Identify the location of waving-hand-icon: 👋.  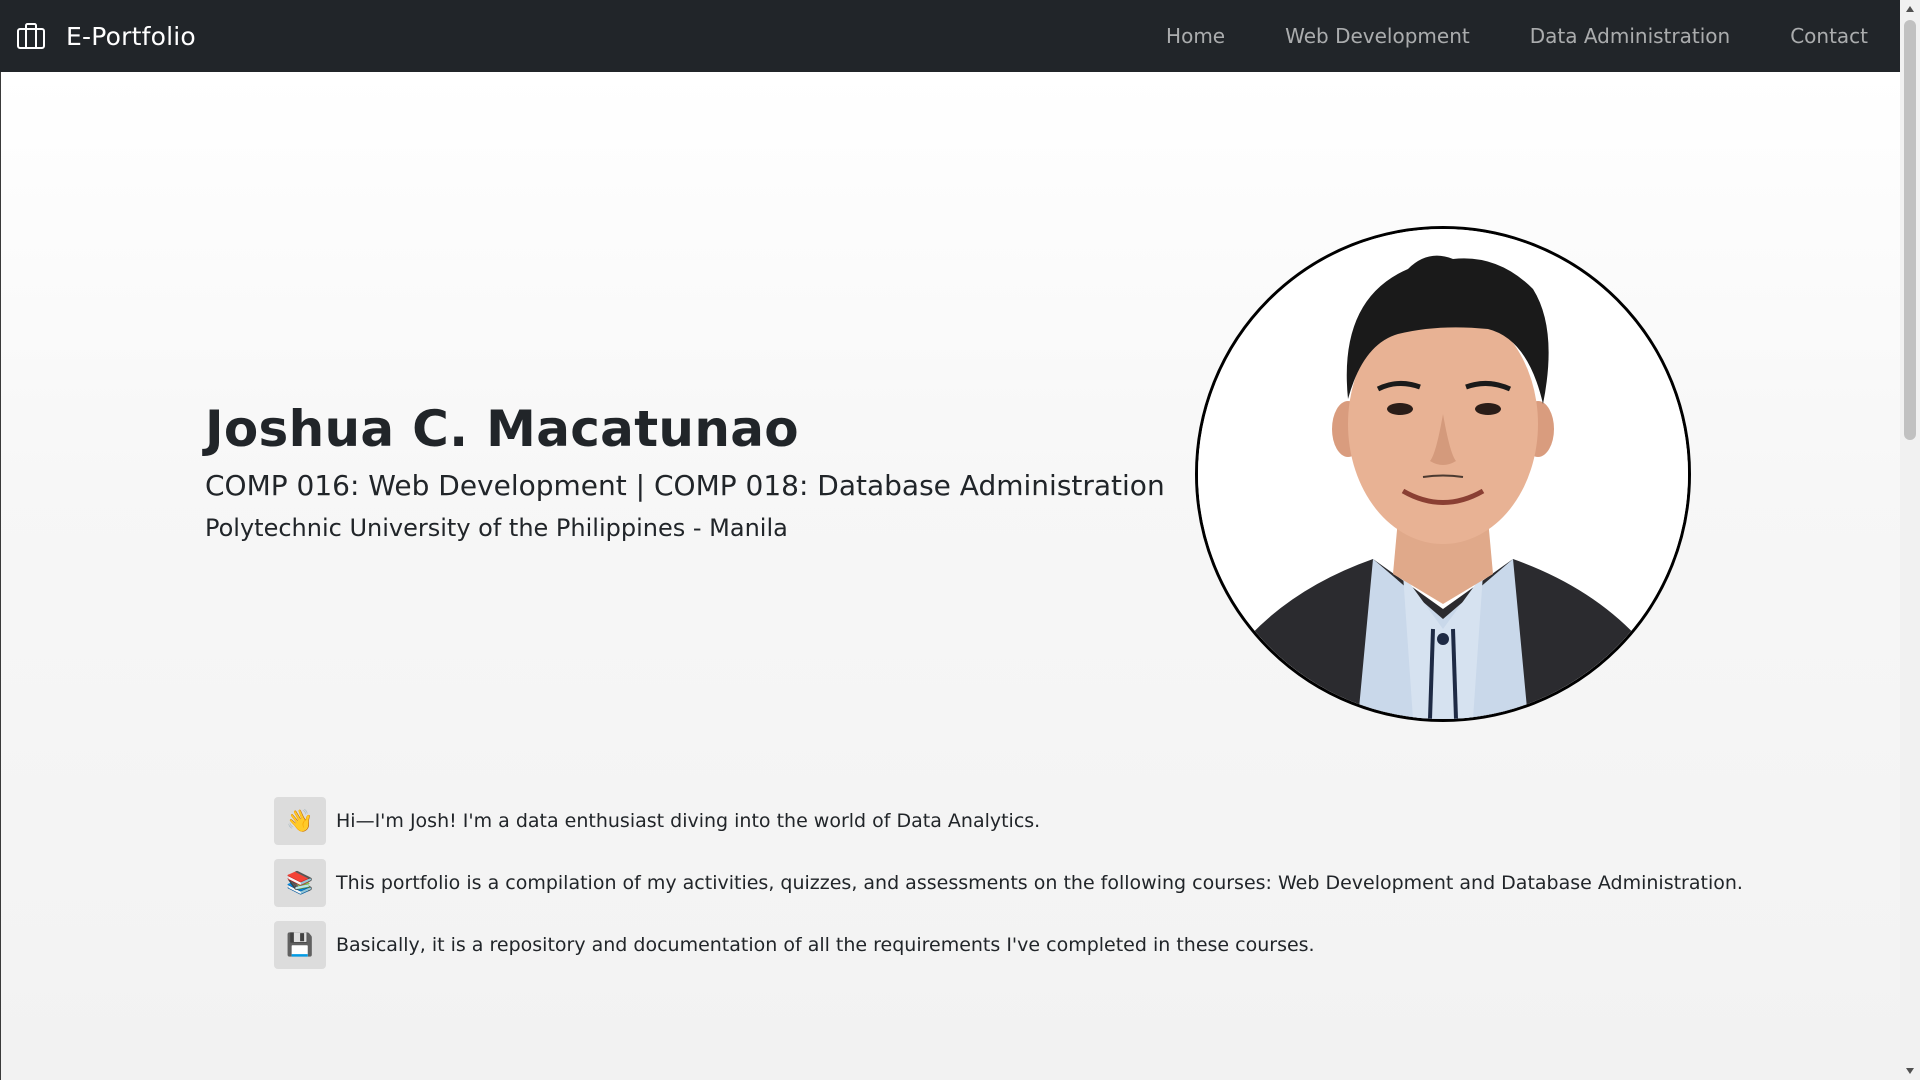
(300, 821).